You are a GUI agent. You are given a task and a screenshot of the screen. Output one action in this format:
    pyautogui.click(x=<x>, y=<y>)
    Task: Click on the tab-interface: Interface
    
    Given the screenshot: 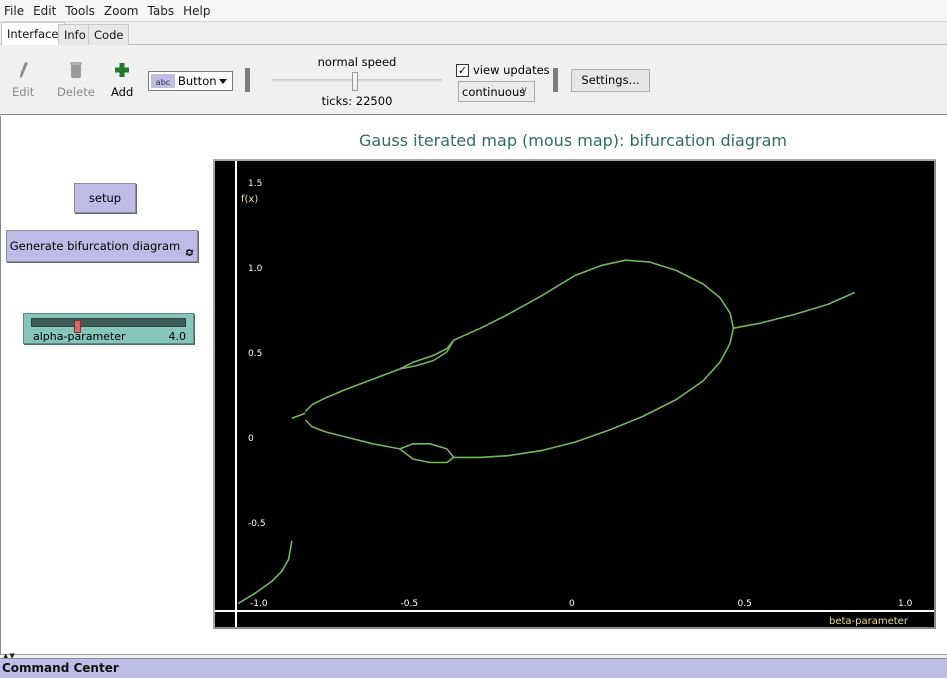 What is the action you would take?
    pyautogui.click(x=33, y=33)
    